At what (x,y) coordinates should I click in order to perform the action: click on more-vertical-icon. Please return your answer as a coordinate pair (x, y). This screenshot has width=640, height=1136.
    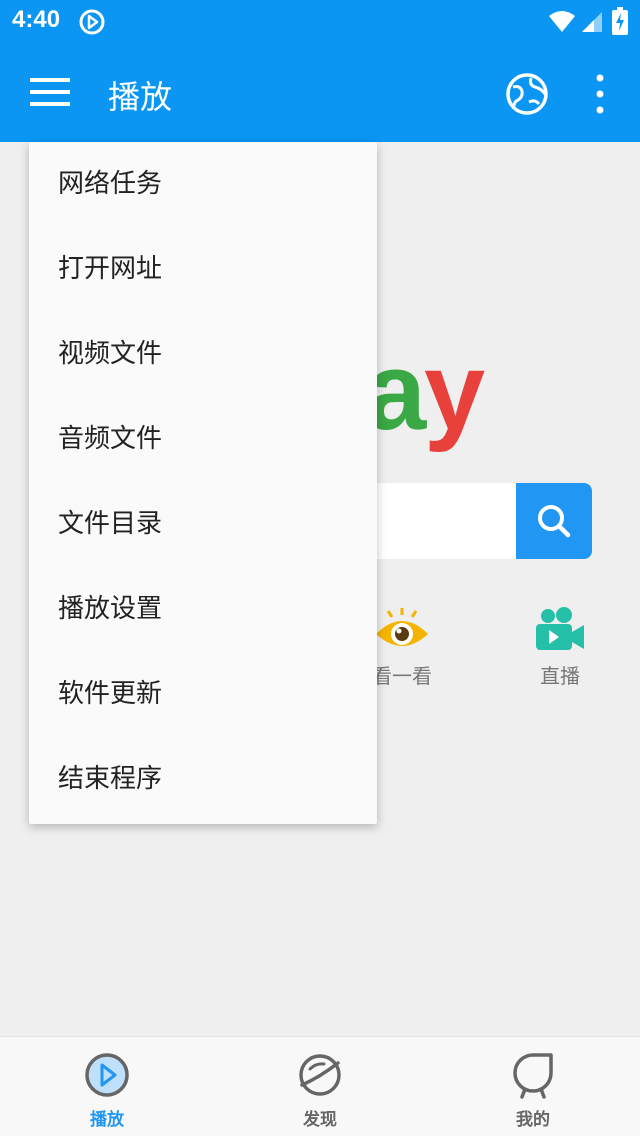
    Looking at the image, I should click on (600, 94).